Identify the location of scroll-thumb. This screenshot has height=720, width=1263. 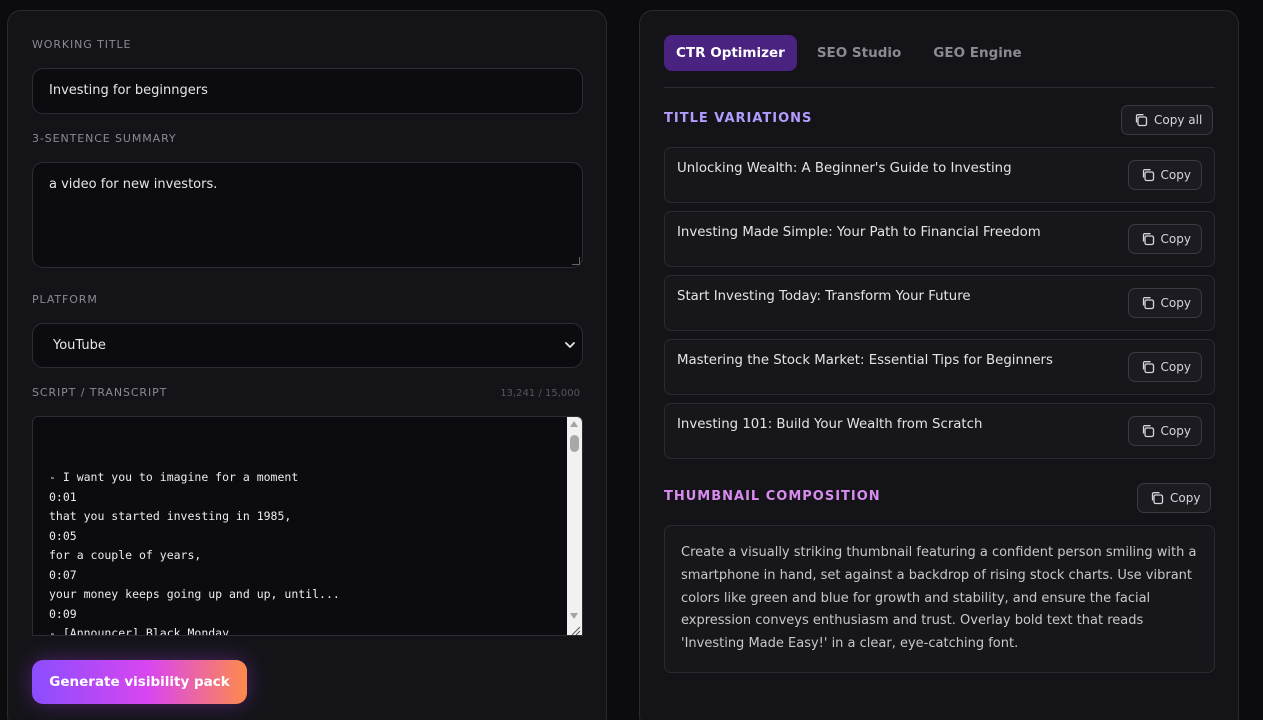
(574, 443).